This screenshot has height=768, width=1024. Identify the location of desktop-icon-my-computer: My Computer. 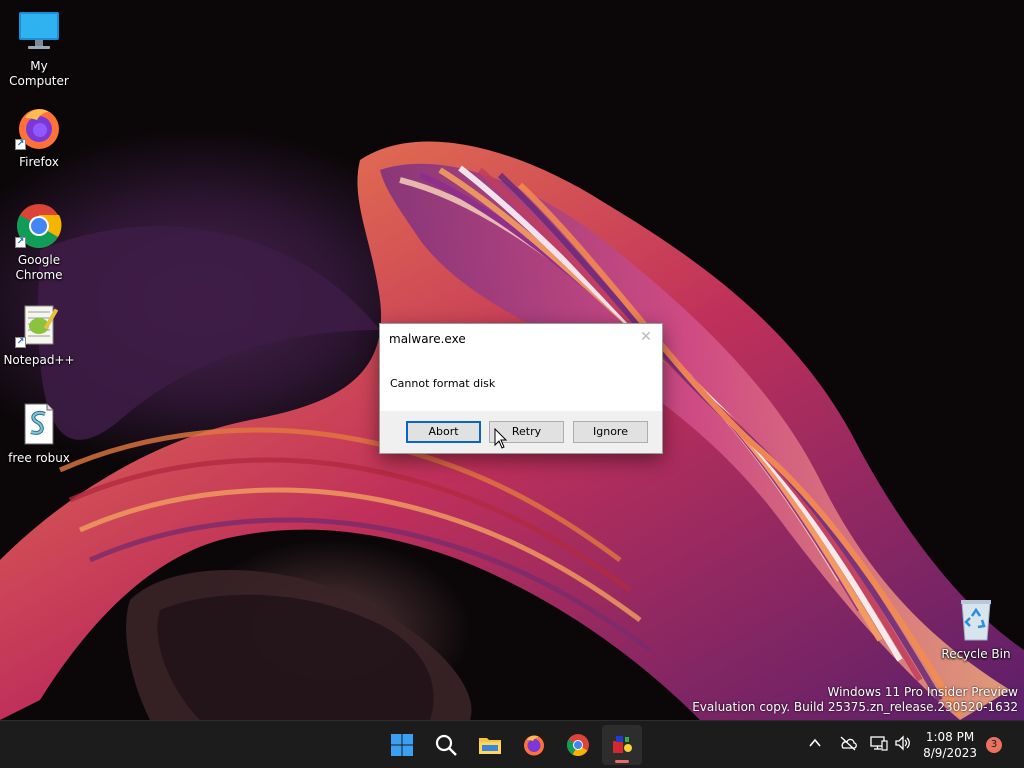
(39, 48).